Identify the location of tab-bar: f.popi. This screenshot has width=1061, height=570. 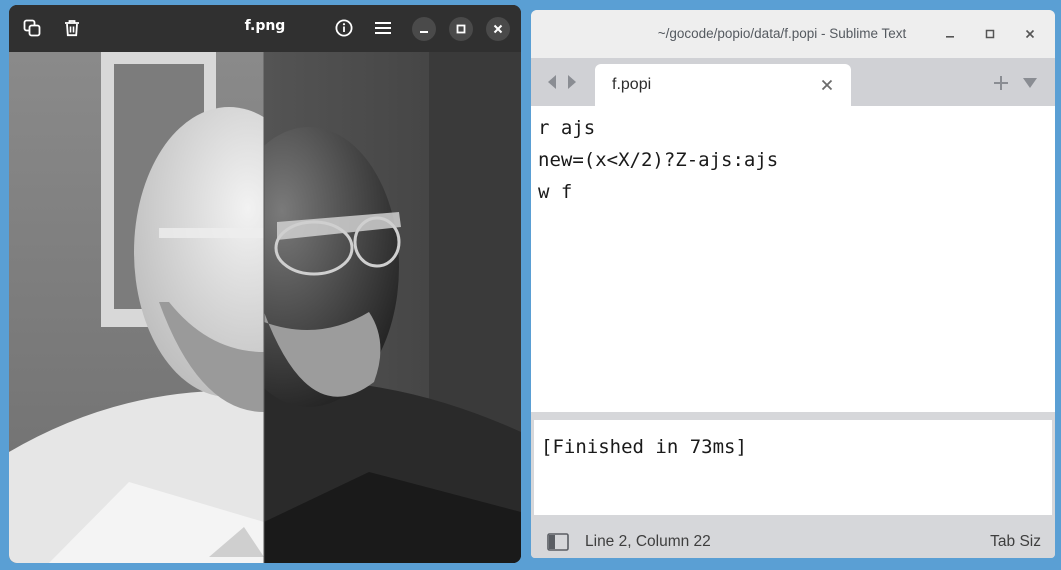
(793, 82).